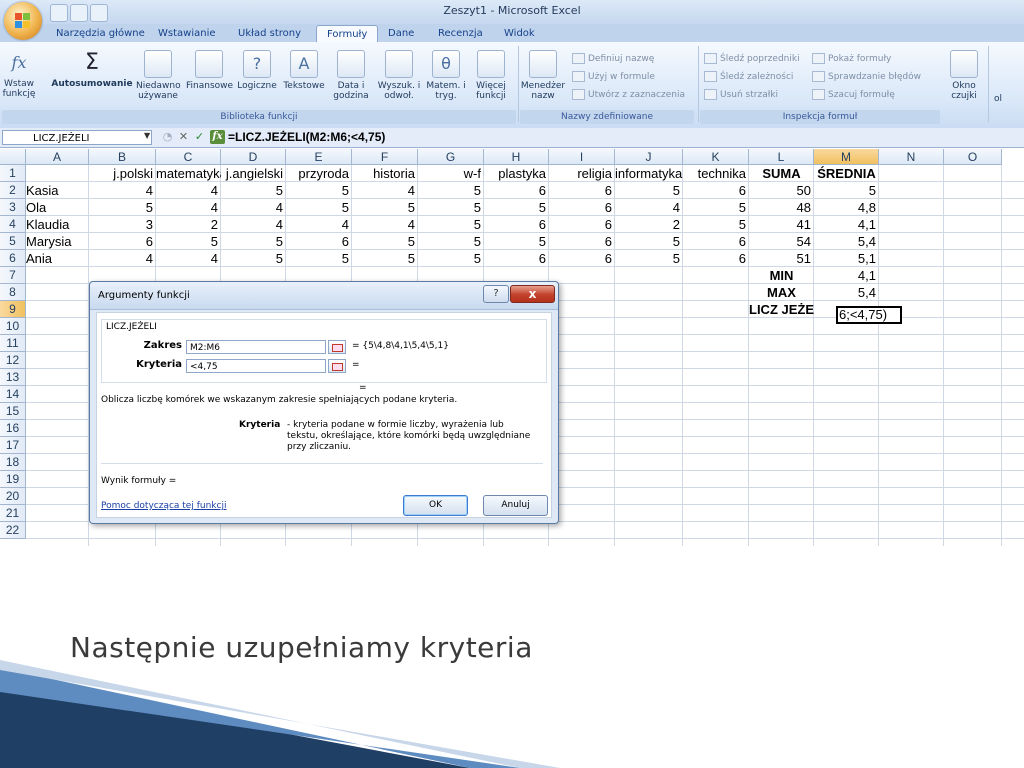 The height and width of the screenshot is (768, 1024). Describe the element at coordinates (13, 360) in the screenshot. I see `row-header-12: 12` at that location.